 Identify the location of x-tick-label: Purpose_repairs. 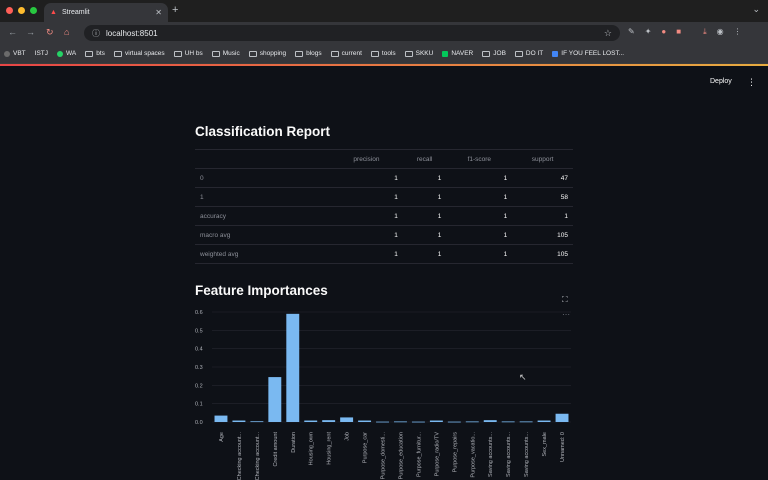
(455, 452).